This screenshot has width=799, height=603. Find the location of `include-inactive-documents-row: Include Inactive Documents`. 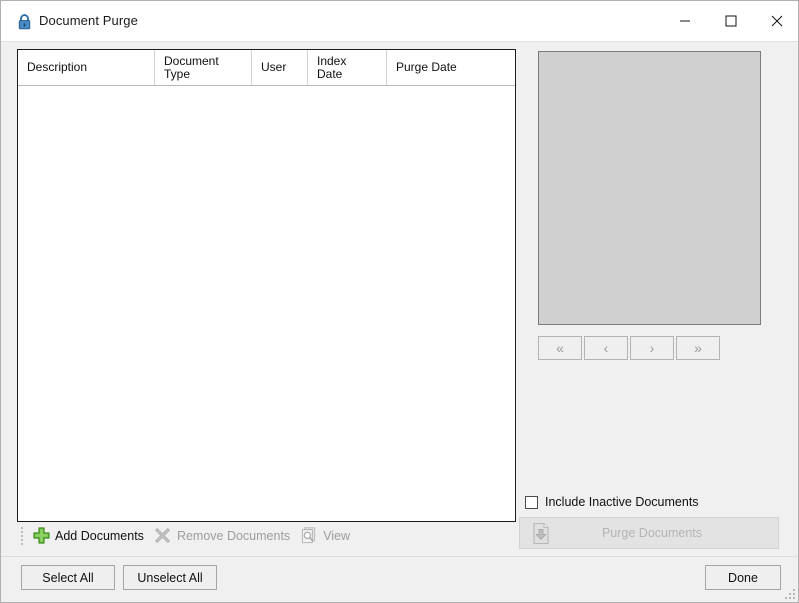

include-inactive-documents-row: Include Inactive Documents is located at coordinates (612, 502).